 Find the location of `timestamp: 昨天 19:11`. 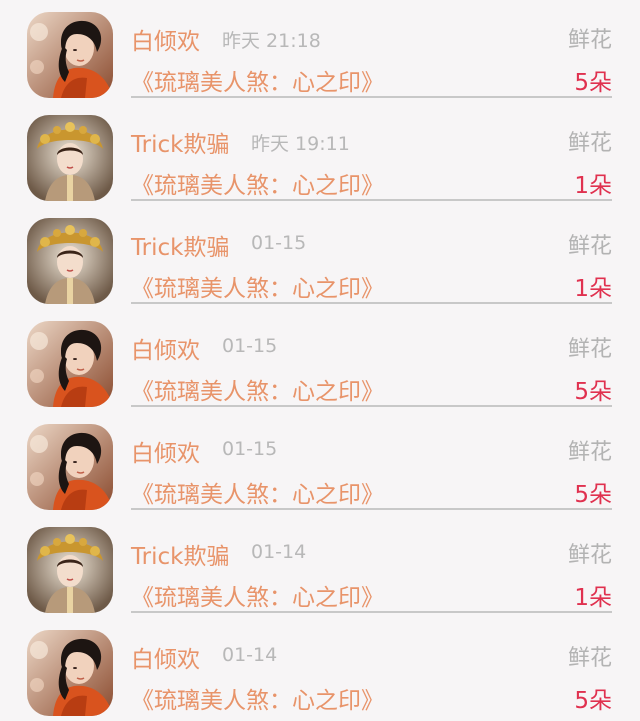

timestamp: 昨天 19:11 is located at coordinates (300, 144).